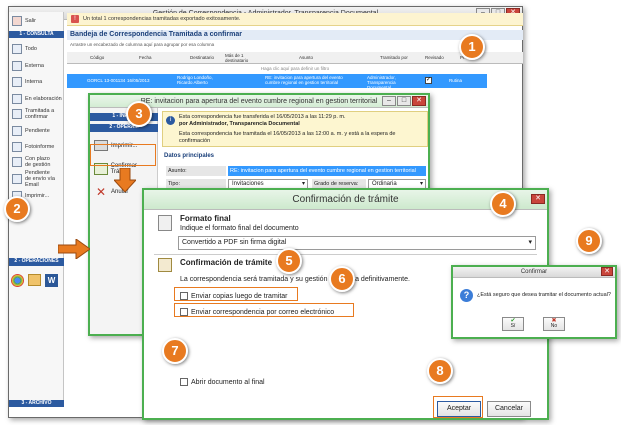 The height and width of the screenshot is (425, 621). Describe the element at coordinates (589, 241) in the screenshot. I see `callout-9: 9` at that location.